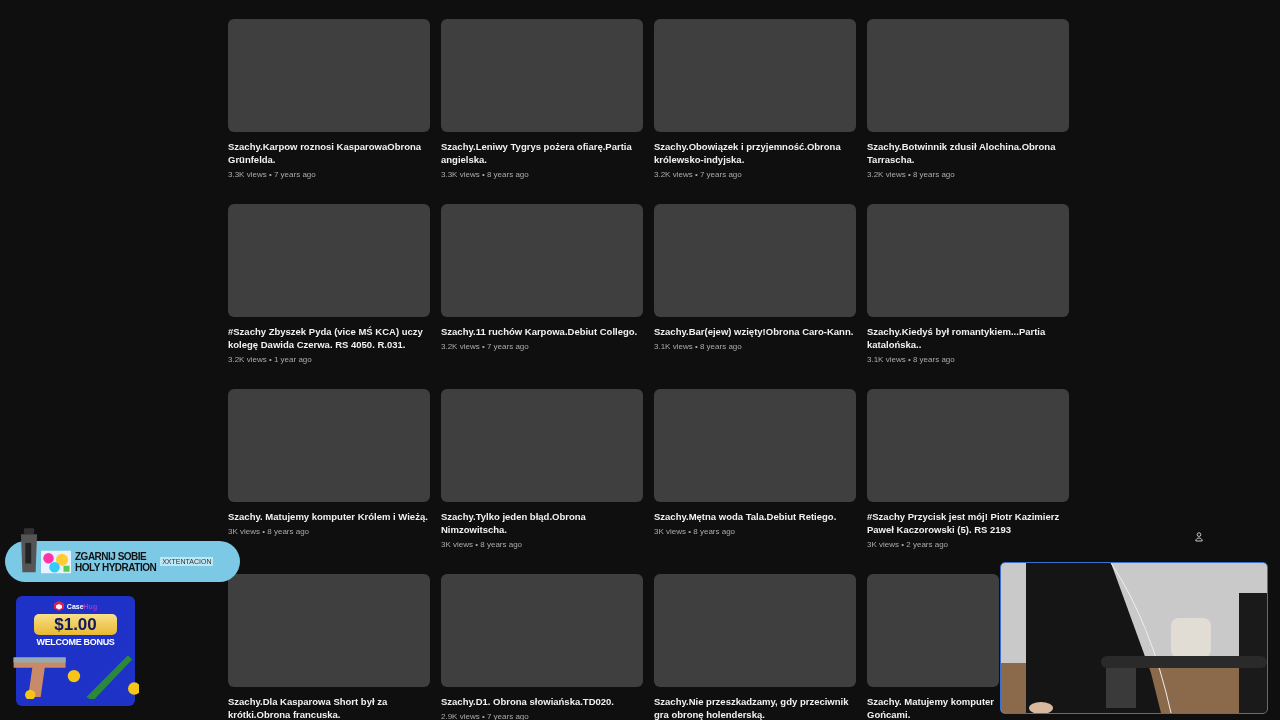 The height and width of the screenshot is (720, 1280). Describe the element at coordinates (542, 331) in the screenshot. I see `video-title: Szachy.11 ruchów Karpowa.Debiut Collego.` at that location.